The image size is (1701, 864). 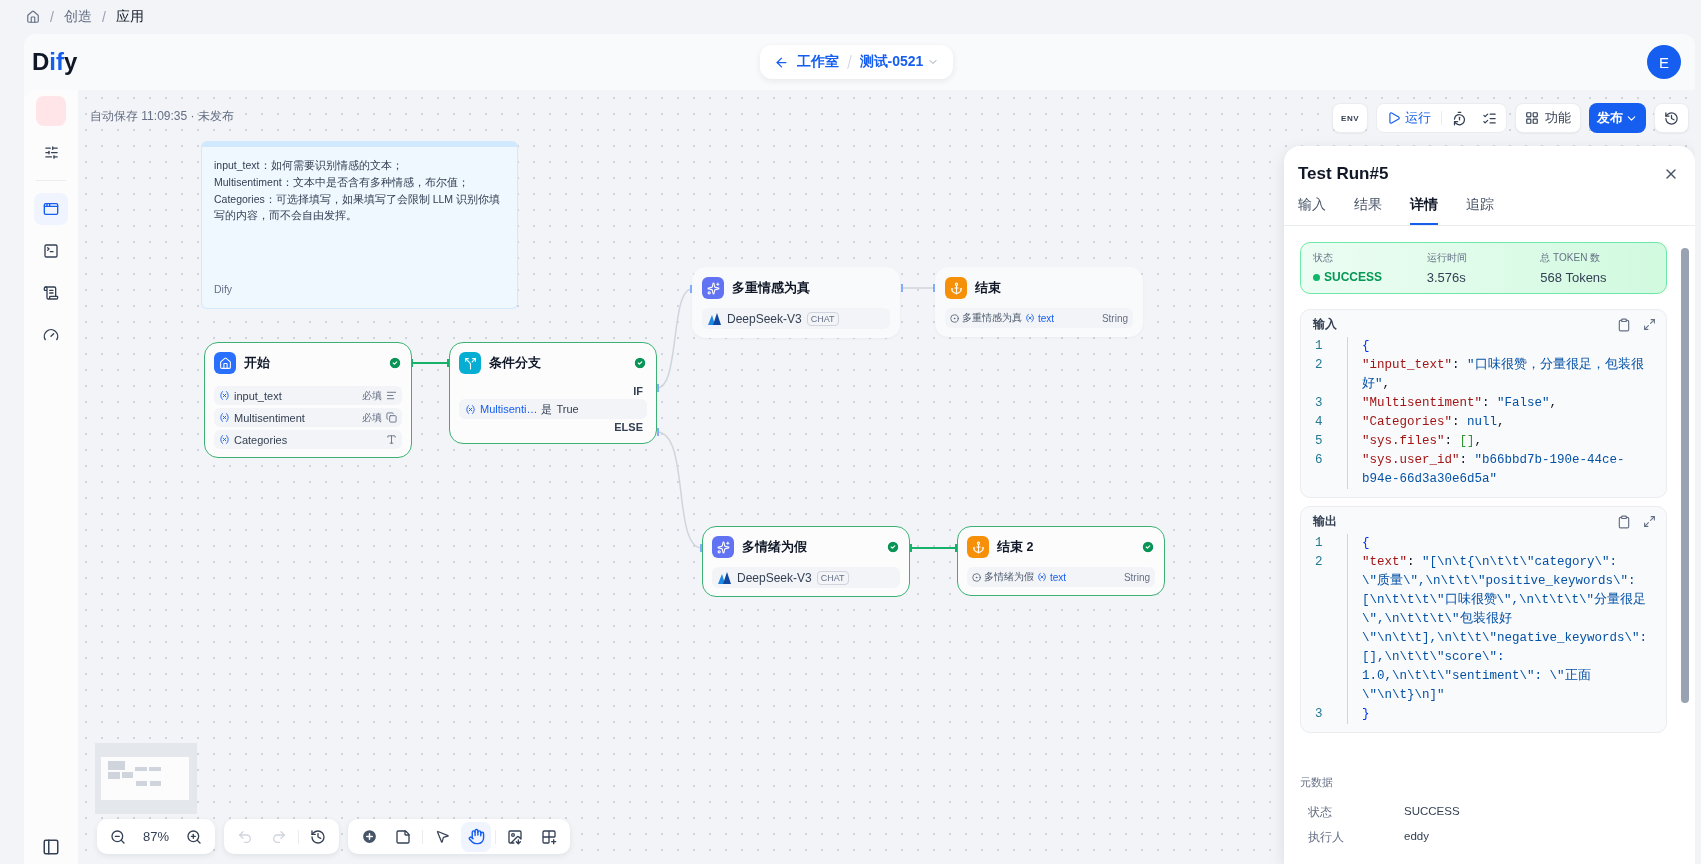 What do you see at coordinates (515, 363) in the screenshot?
I see `node-title: 条件分支` at bounding box center [515, 363].